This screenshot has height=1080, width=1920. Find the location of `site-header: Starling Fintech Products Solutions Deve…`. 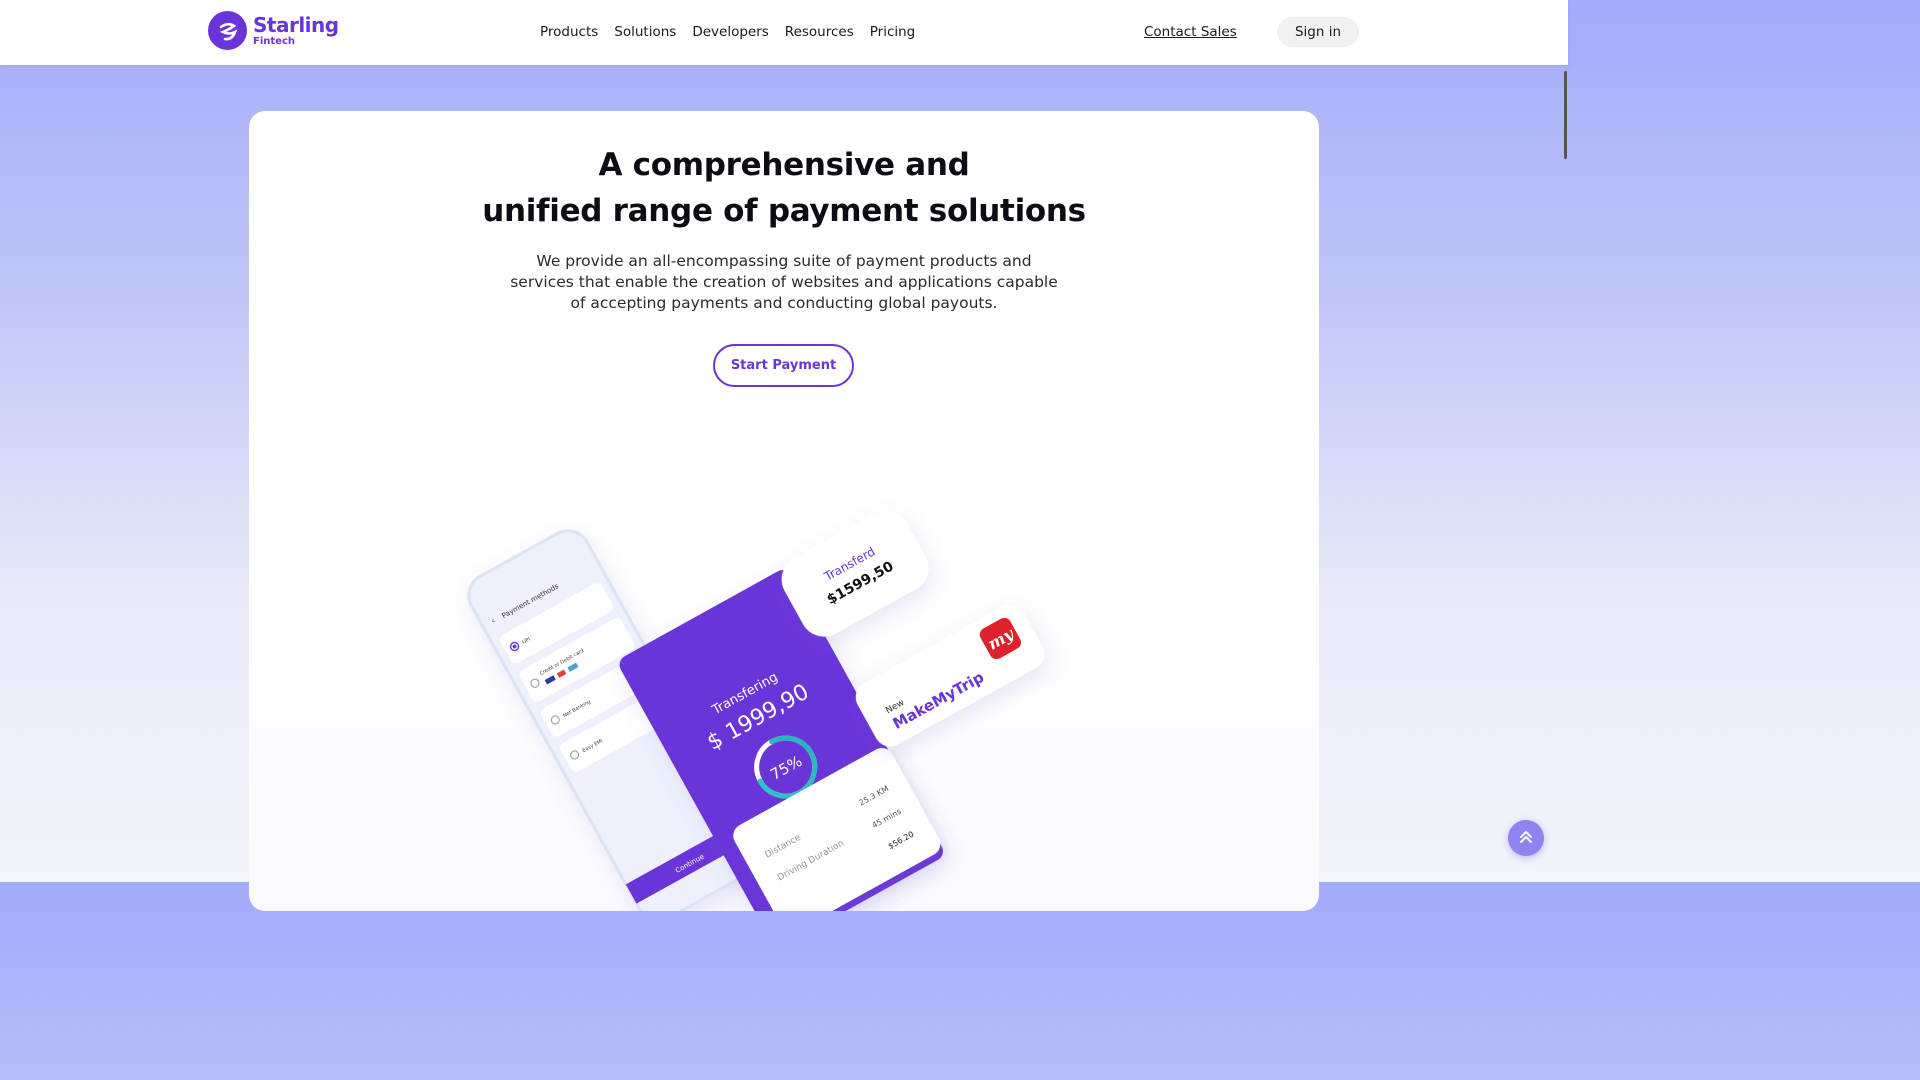

site-header: Starling Fintech Products Solutions Deve… is located at coordinates (784, 32).